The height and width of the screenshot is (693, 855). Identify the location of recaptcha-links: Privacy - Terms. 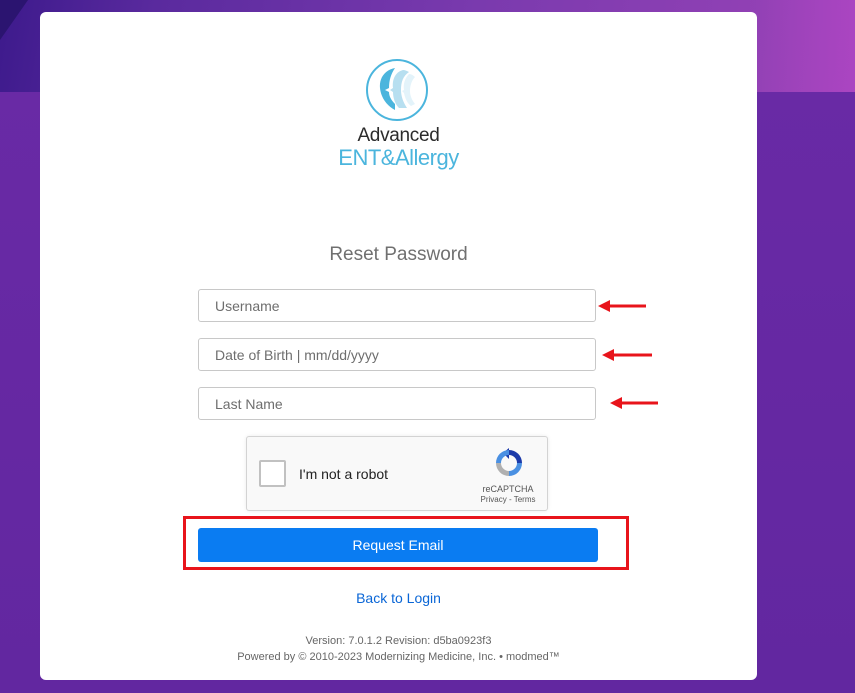
(508, 499).